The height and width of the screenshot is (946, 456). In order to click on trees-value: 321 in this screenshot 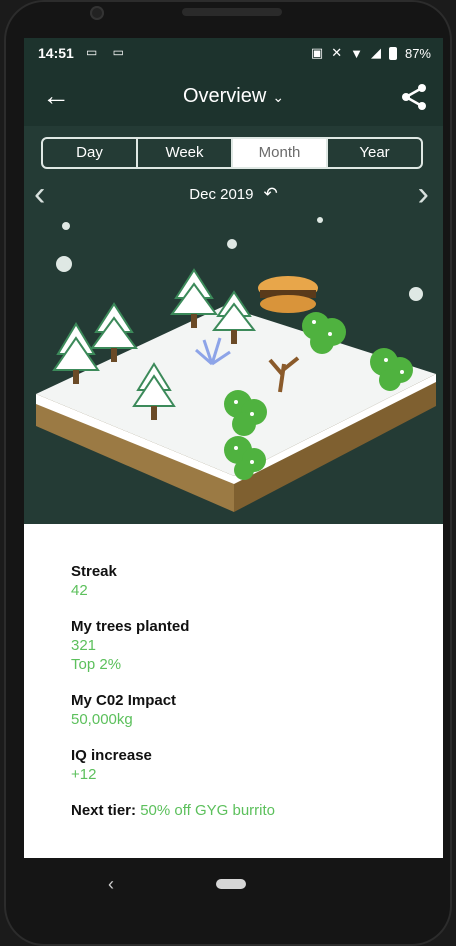, I will do `click(84, 645)`.